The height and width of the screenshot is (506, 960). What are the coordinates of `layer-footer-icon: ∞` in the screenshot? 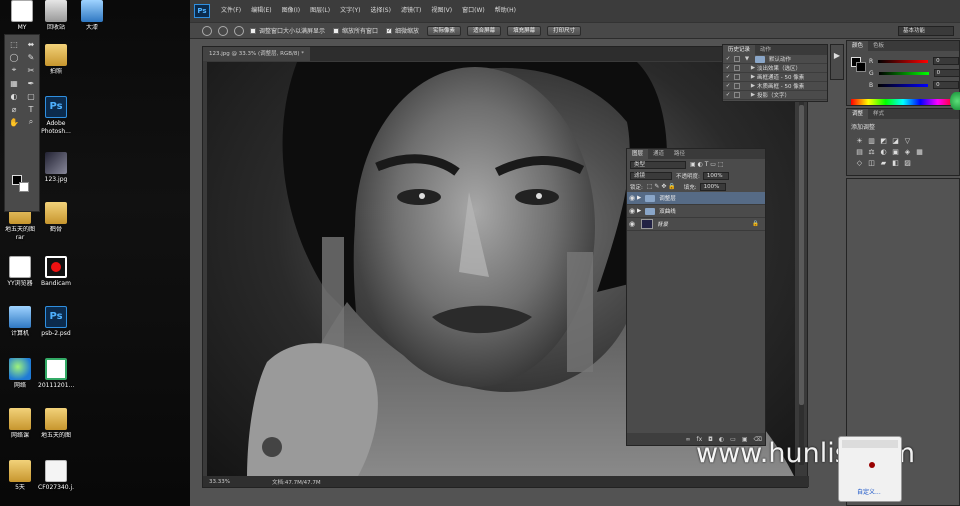 It's located at (688, 439).